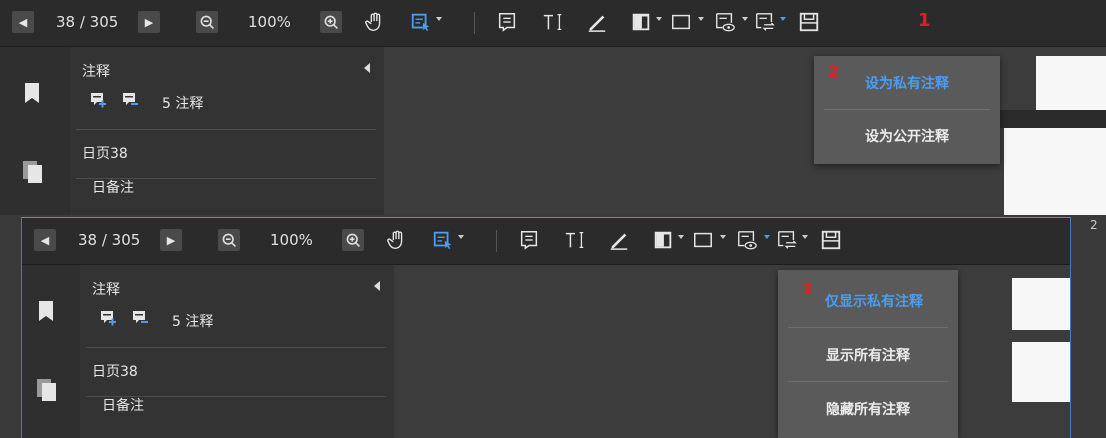  I want to click on zoom-out-icon, so click(207, 22).